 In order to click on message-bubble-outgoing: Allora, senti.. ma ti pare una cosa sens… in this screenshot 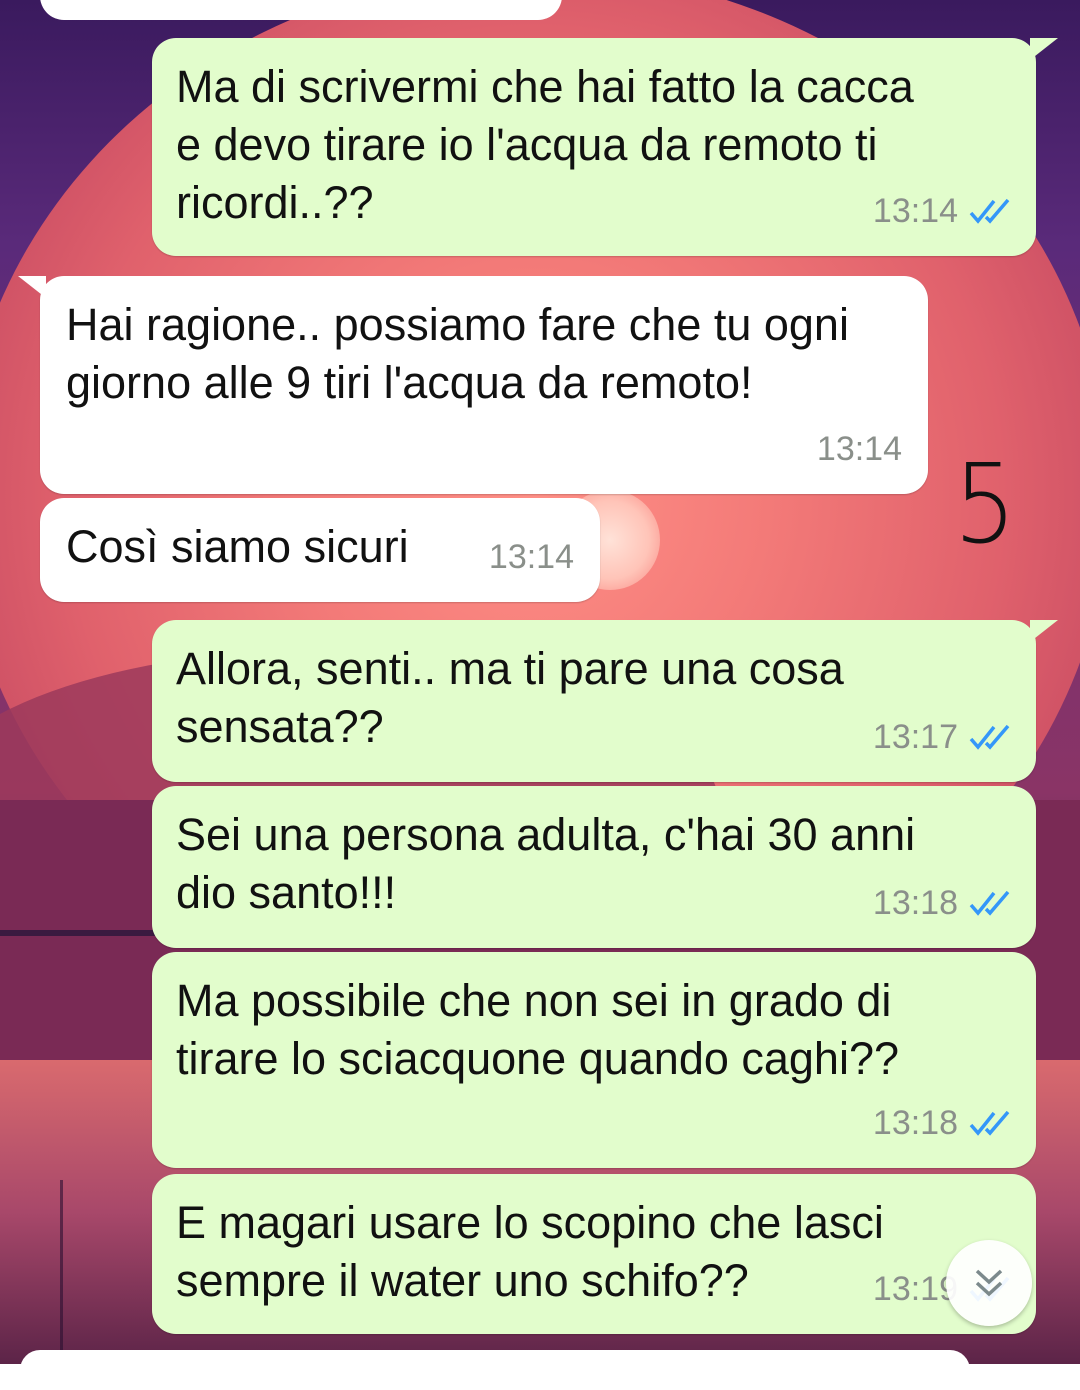, I will do `click(605, 701)`.